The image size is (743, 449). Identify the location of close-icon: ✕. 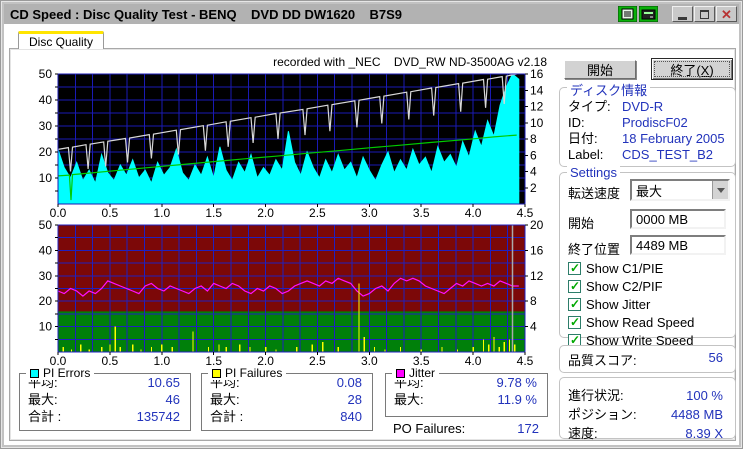
(726, 14).